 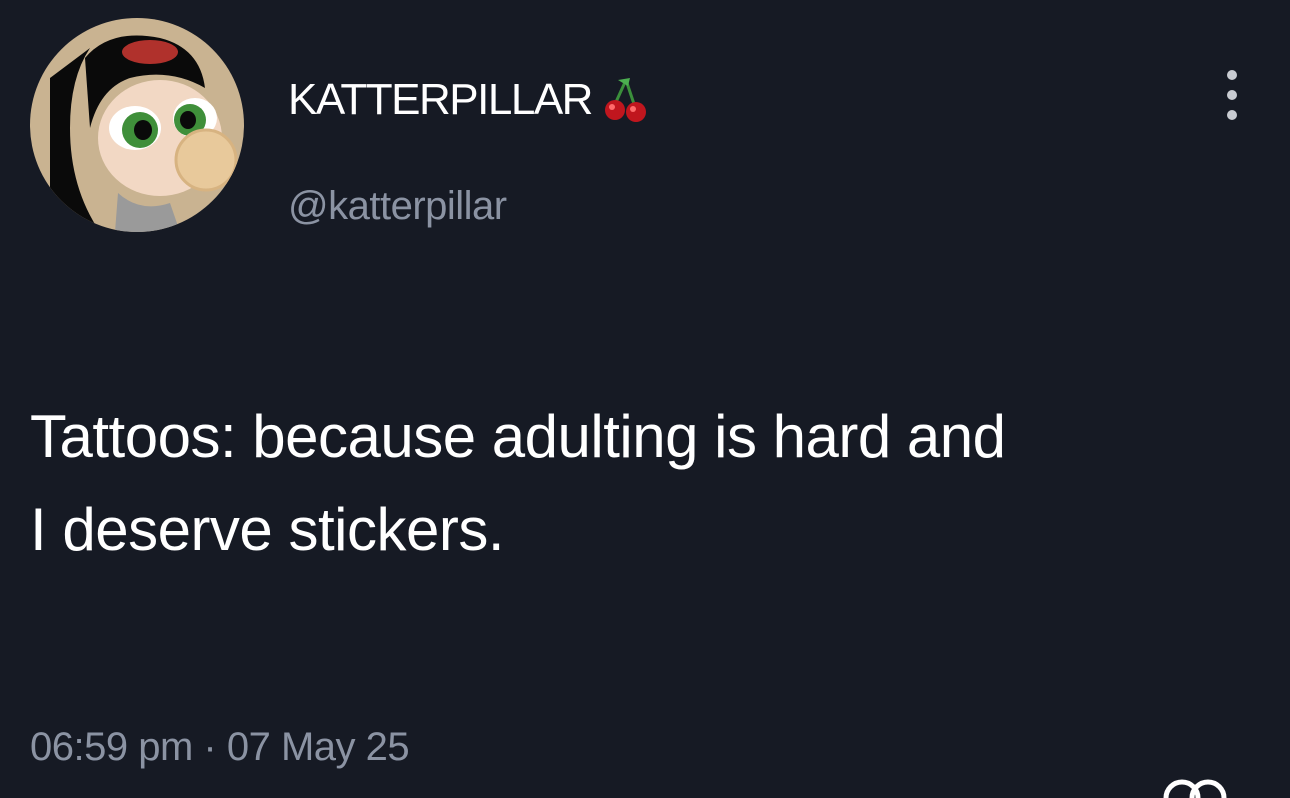 I want to click on tweet-date: 07 May 25, so click(x=318, y=747).